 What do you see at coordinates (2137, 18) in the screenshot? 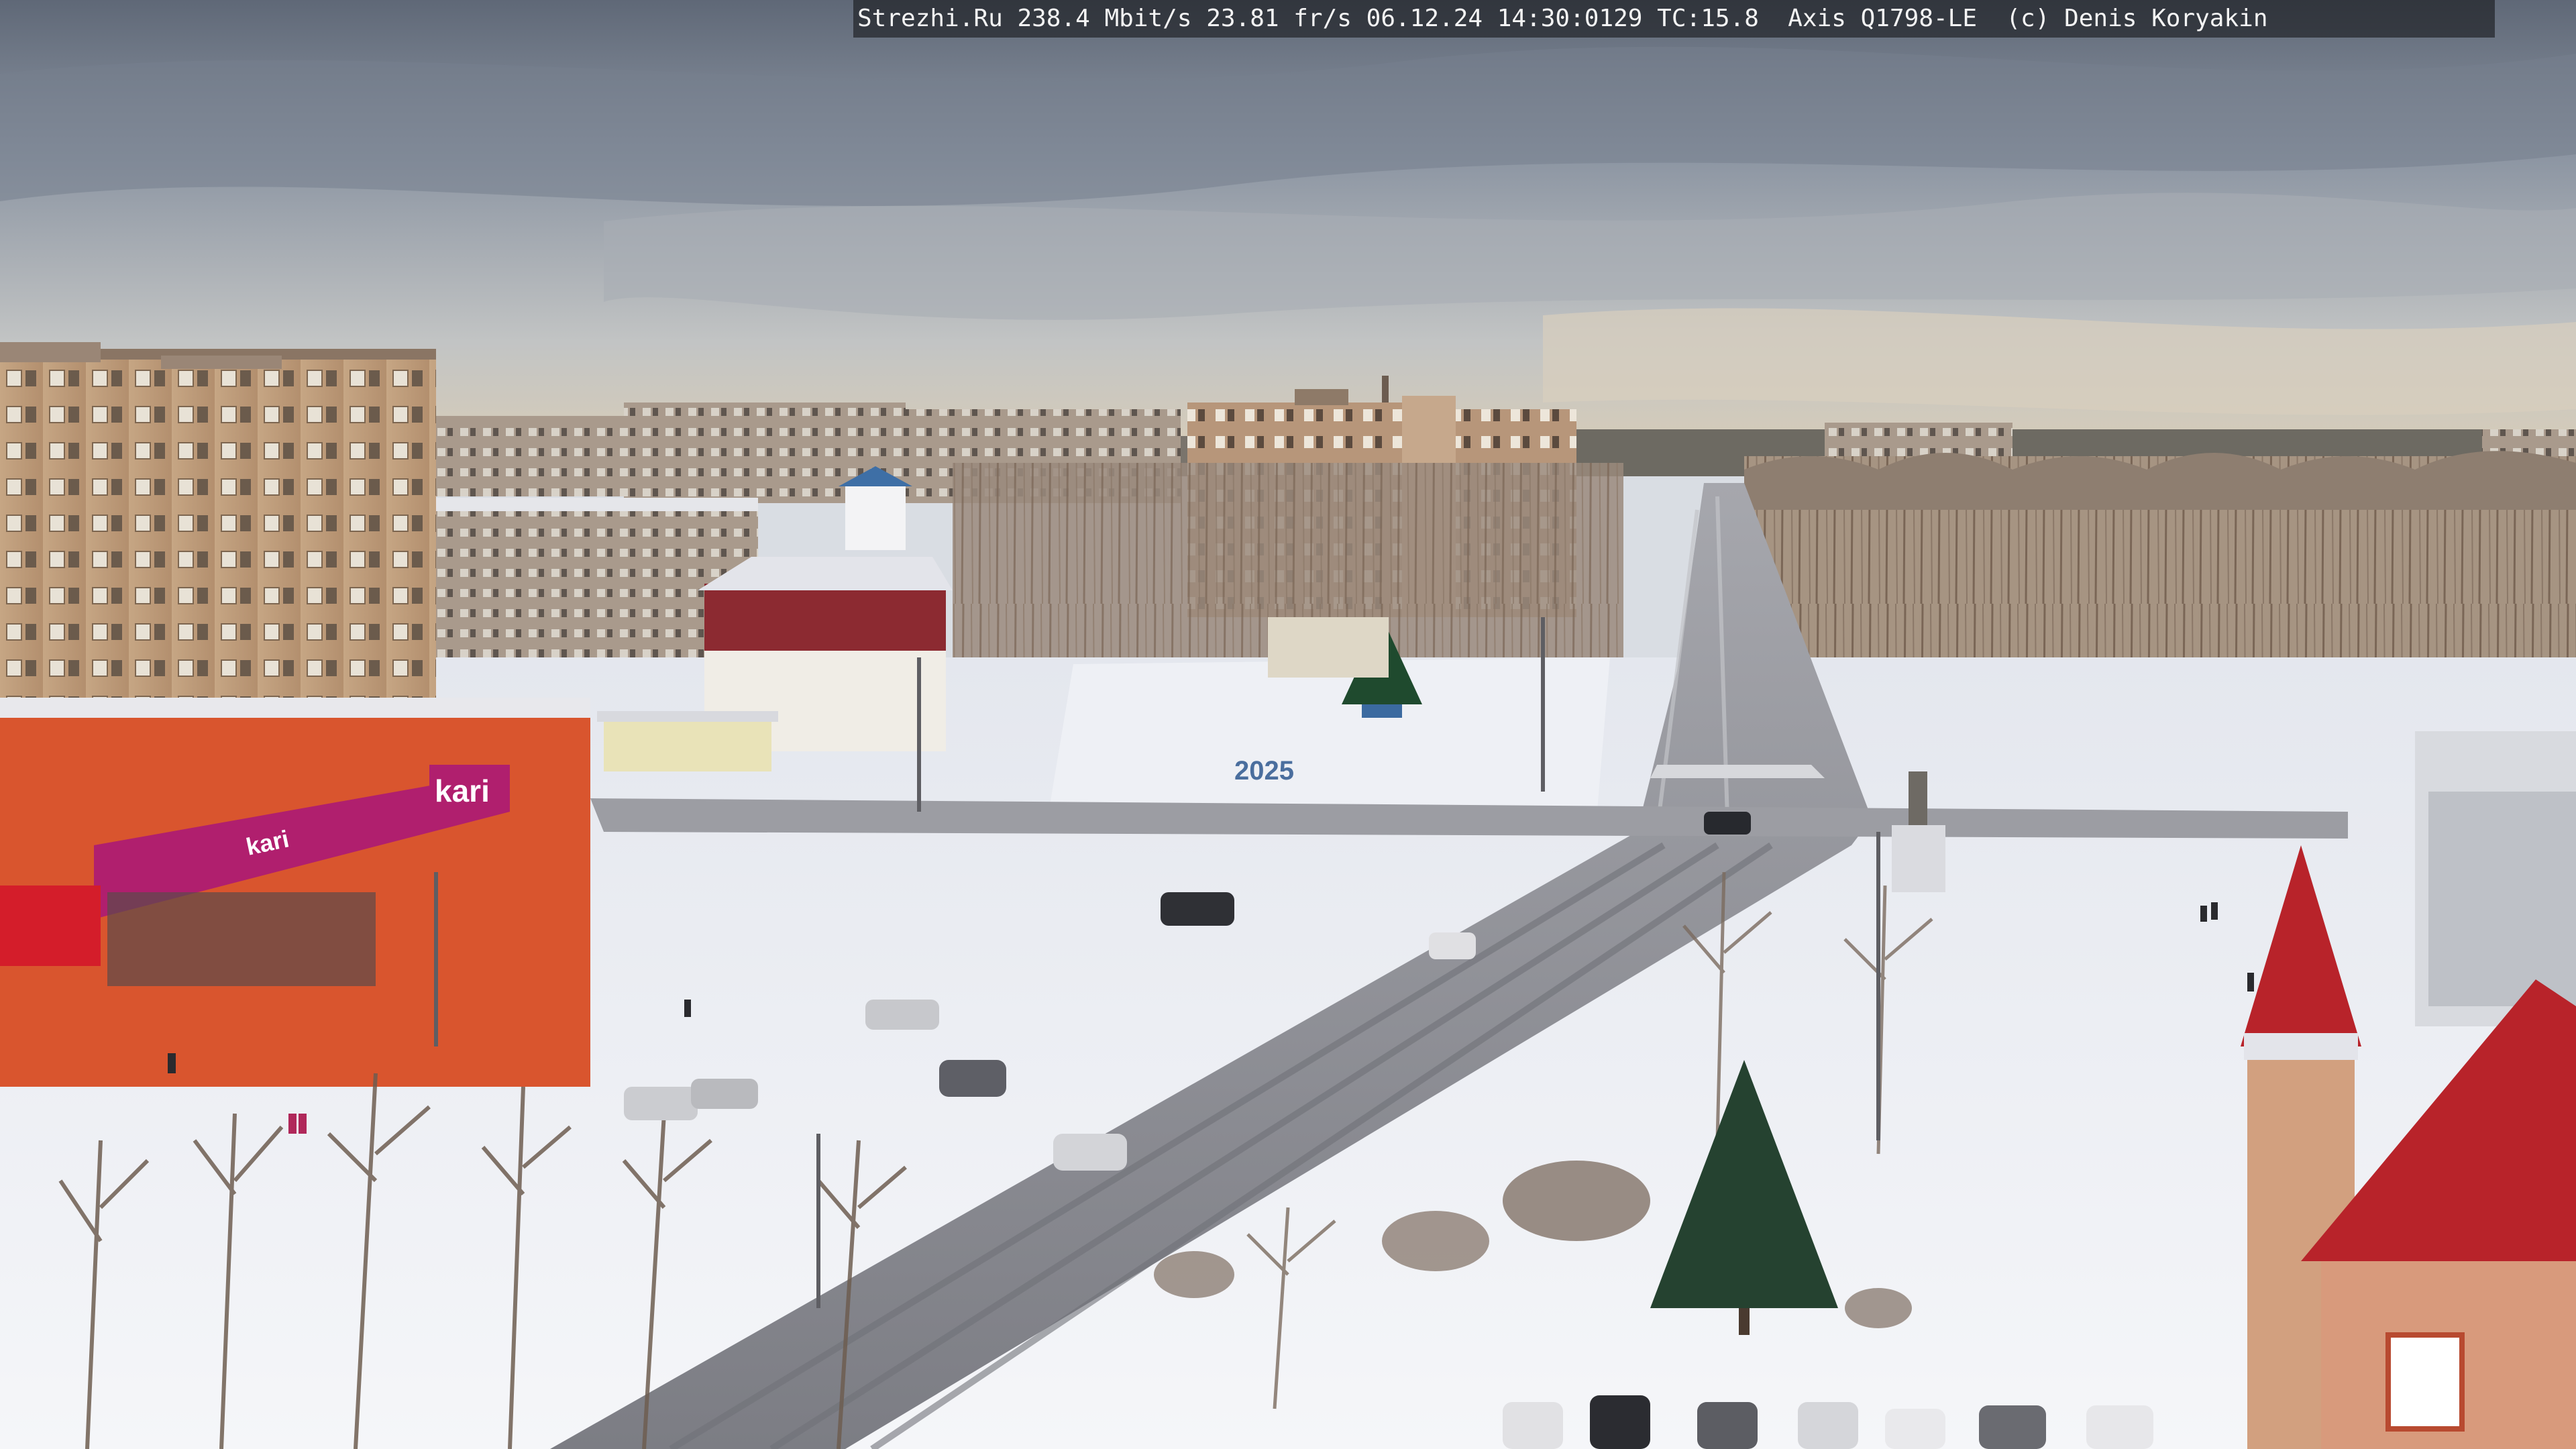
I see `overlay-copyright: (c) Denis Koryakin` at bounding box center [2137, 18].